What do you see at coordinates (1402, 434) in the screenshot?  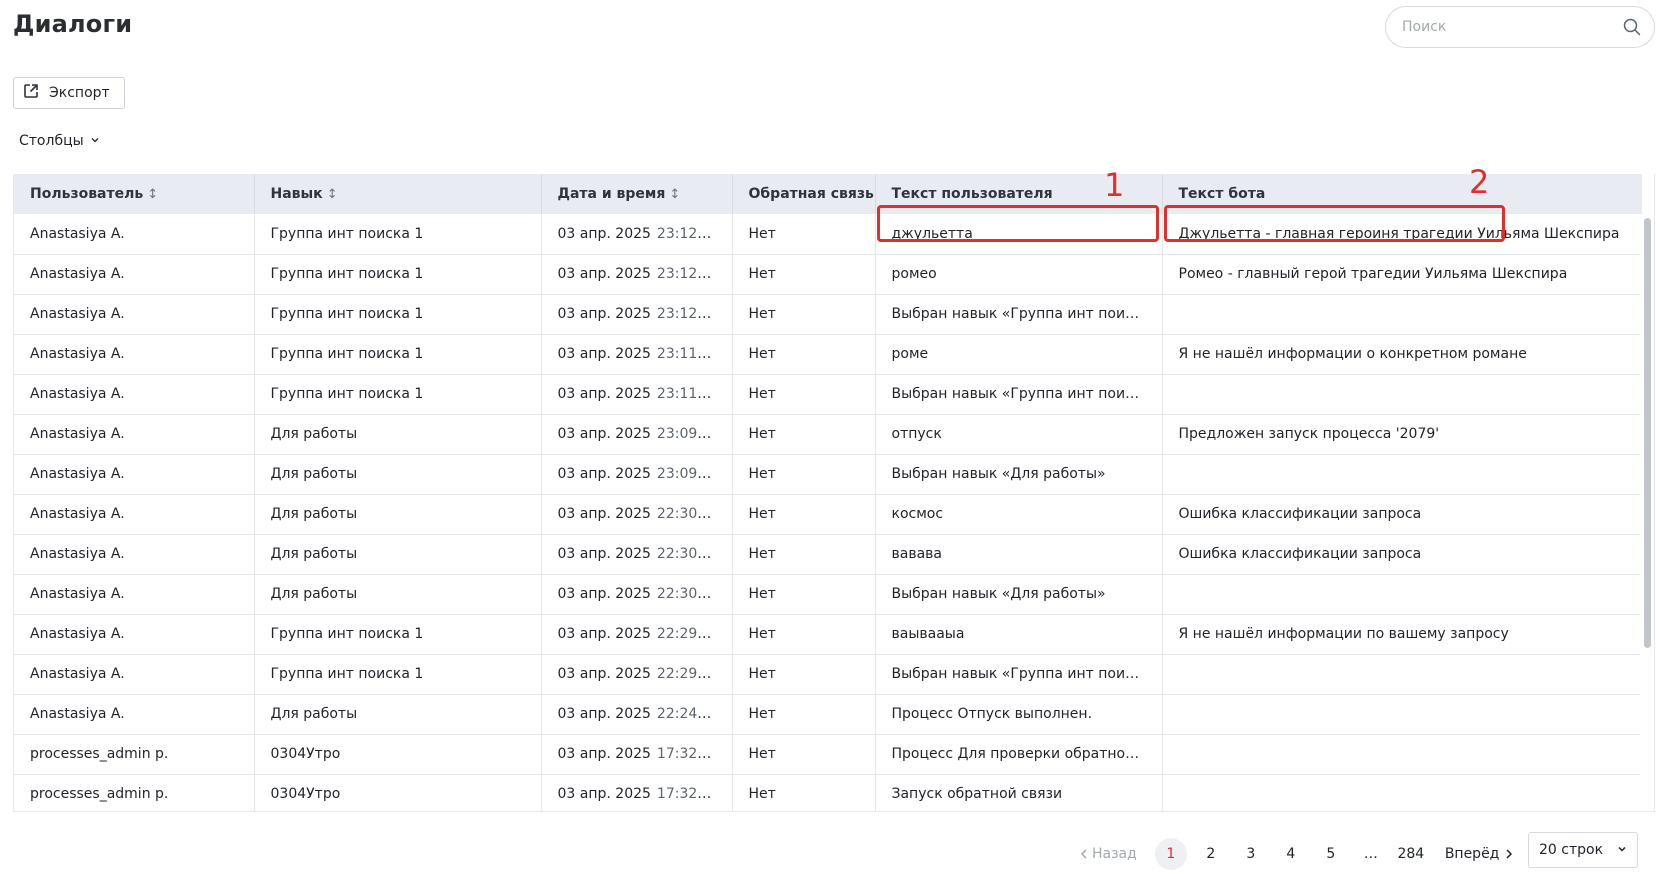 I see `cell-bot-text: Предложен запуск процесса '2079'` at bounding box center [1402, 434].